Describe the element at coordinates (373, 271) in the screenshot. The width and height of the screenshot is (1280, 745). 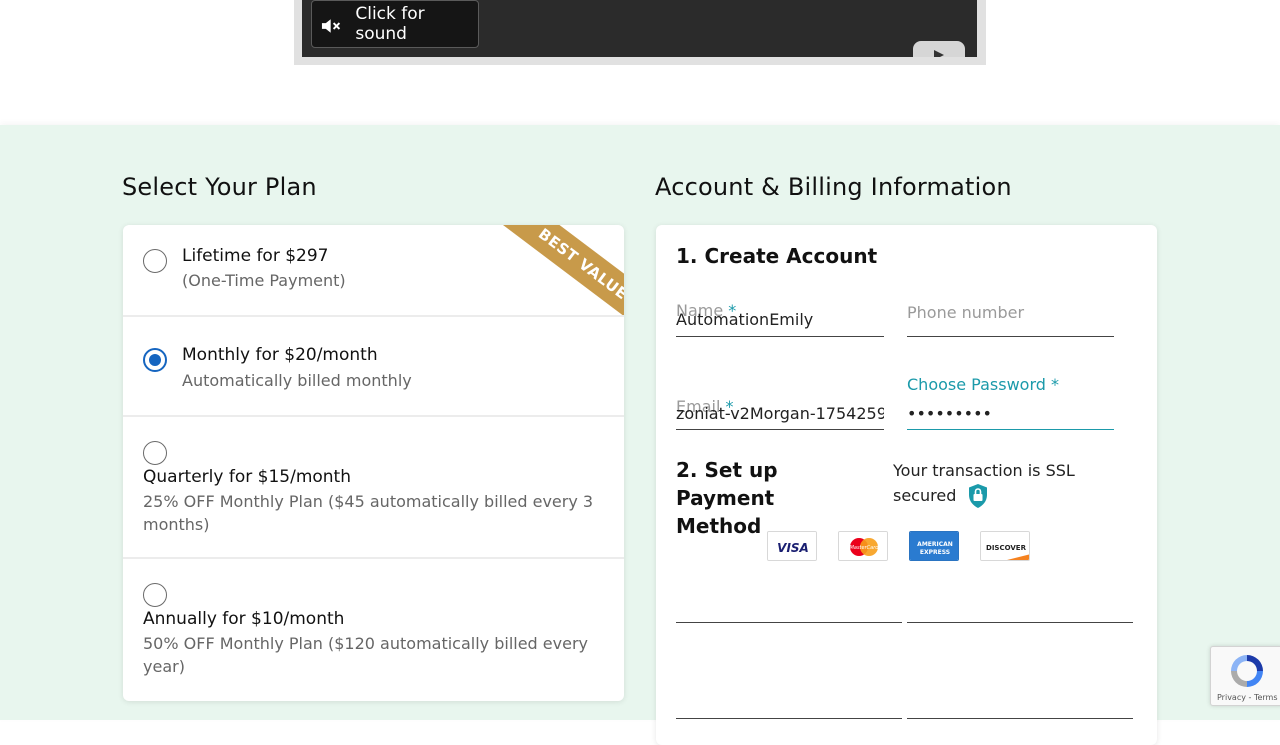
I see `plan-option-lifetime: Lifetime for $297 (One-Time Payment)` at that location.